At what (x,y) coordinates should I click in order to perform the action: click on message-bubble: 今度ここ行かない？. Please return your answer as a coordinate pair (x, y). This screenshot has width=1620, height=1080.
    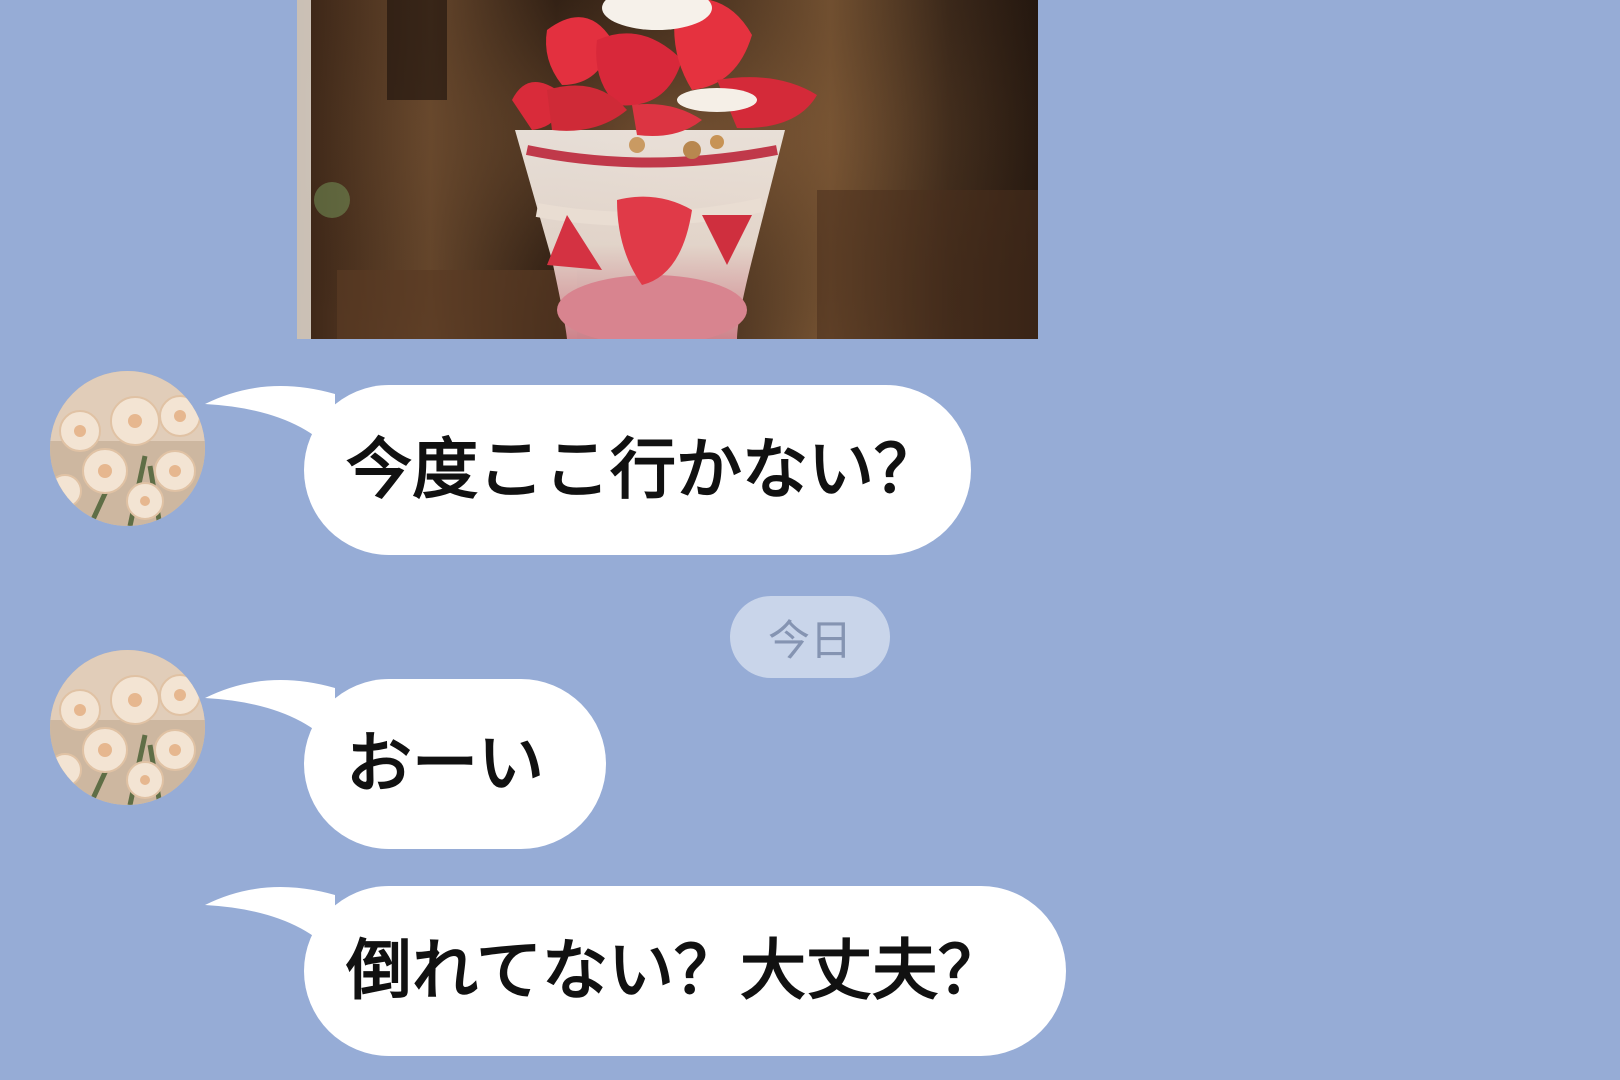
    Looking at the image, I should click on (637, 470).